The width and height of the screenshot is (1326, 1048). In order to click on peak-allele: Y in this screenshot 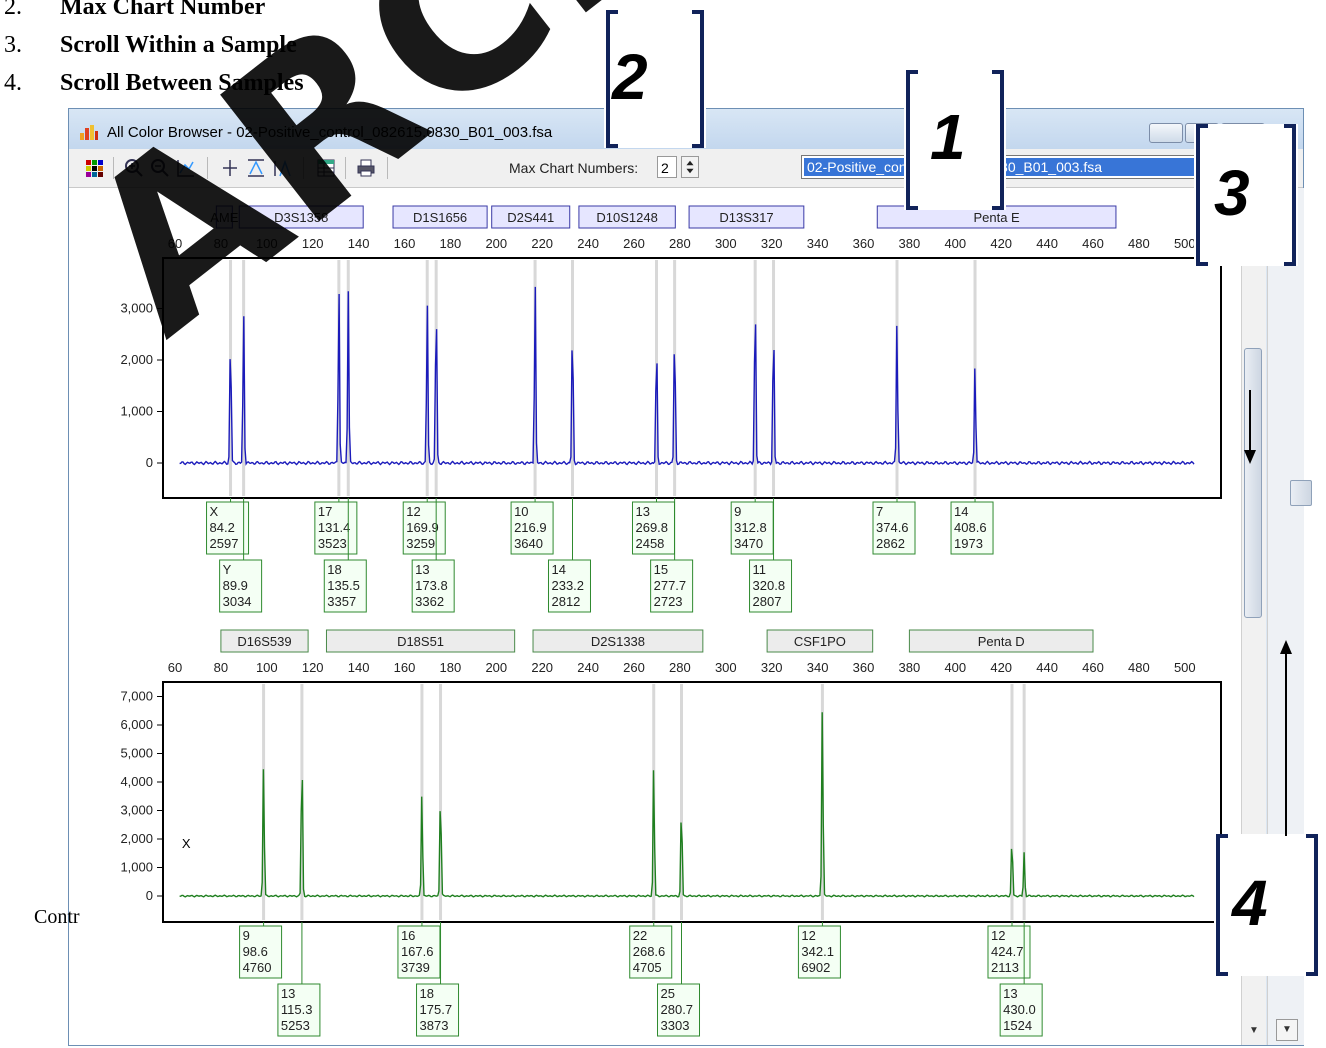, I will do `click(227, 569)`.